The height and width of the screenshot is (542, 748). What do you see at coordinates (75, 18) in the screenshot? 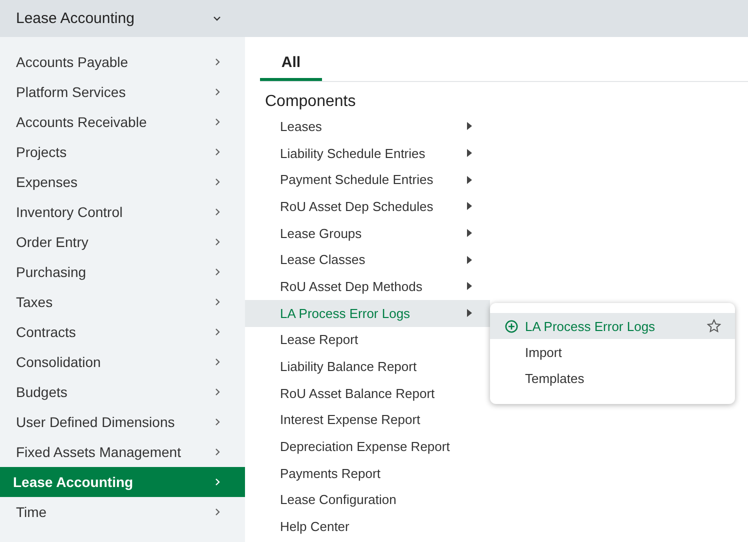
I see `menu-title: Lease Accounting` at bounding box center [75, 18].